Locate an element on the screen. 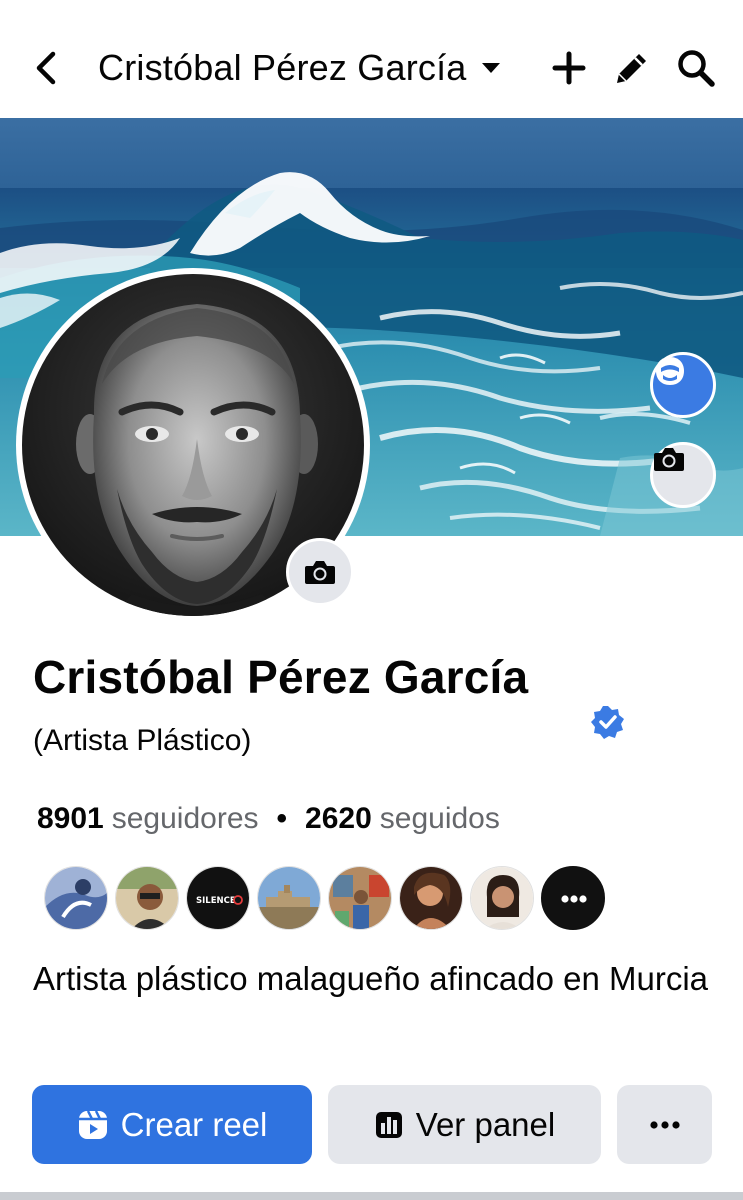 The image size is (743, 1200). following-count: 2620 is located at coordinates (338, 818).